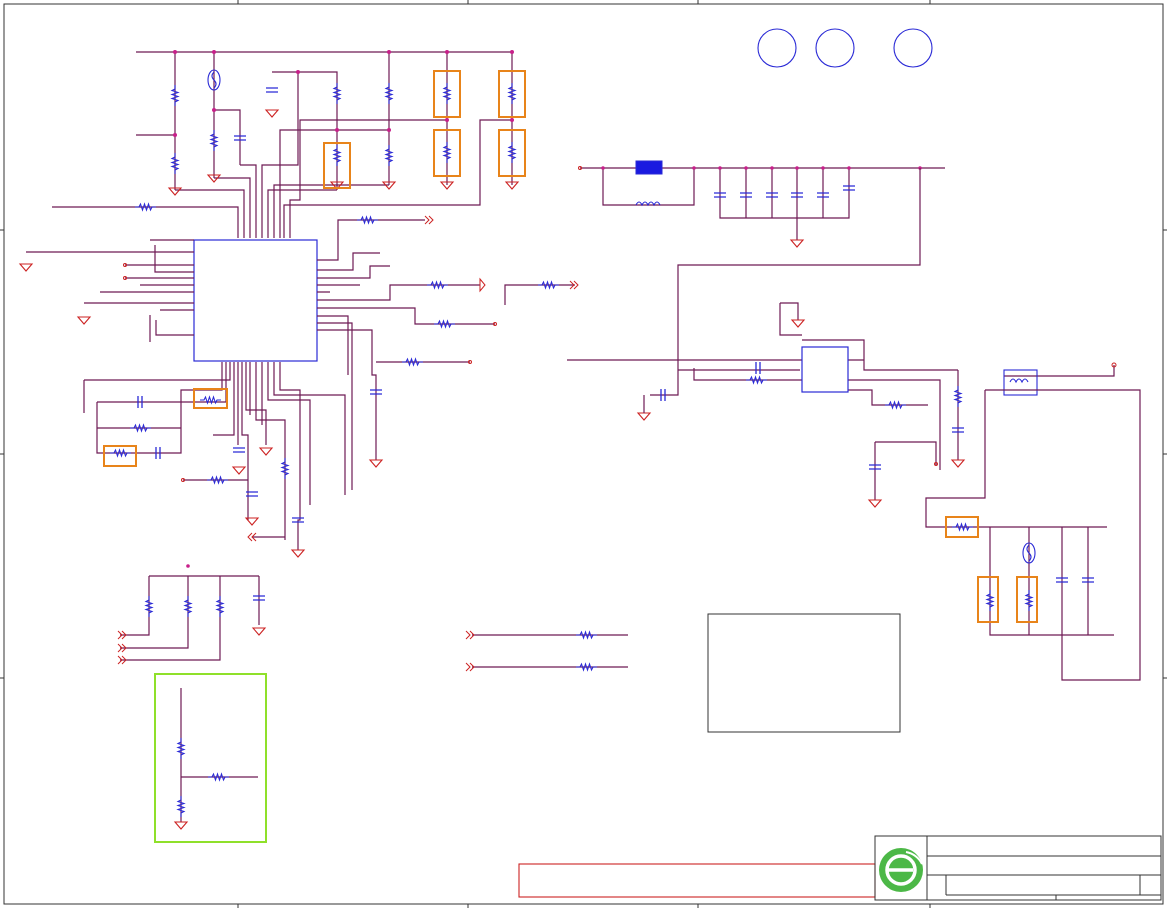  I want to click on power-input-filter, so click(761, 204).